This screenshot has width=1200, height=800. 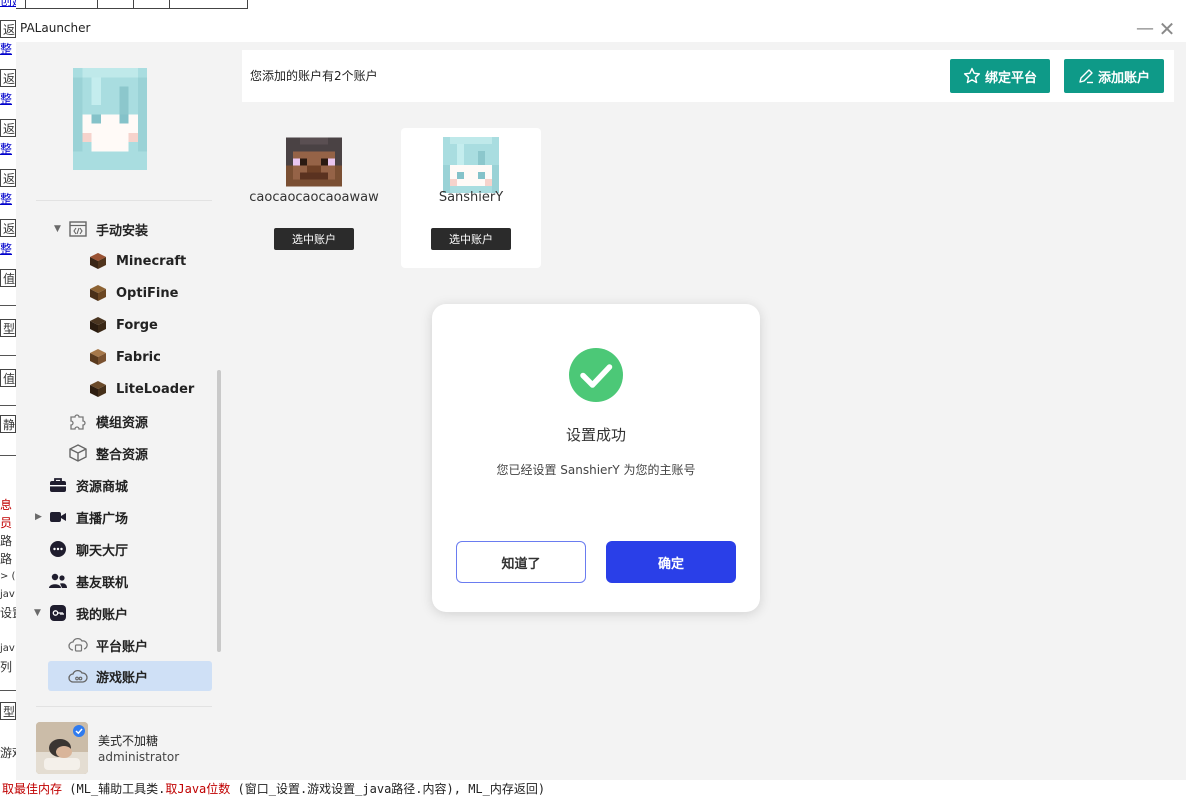 What do you see at coordinates (601, 29) in the screenshot?
I see `title-bar: PALauncher — ✕` at bounding box center [601, 29].